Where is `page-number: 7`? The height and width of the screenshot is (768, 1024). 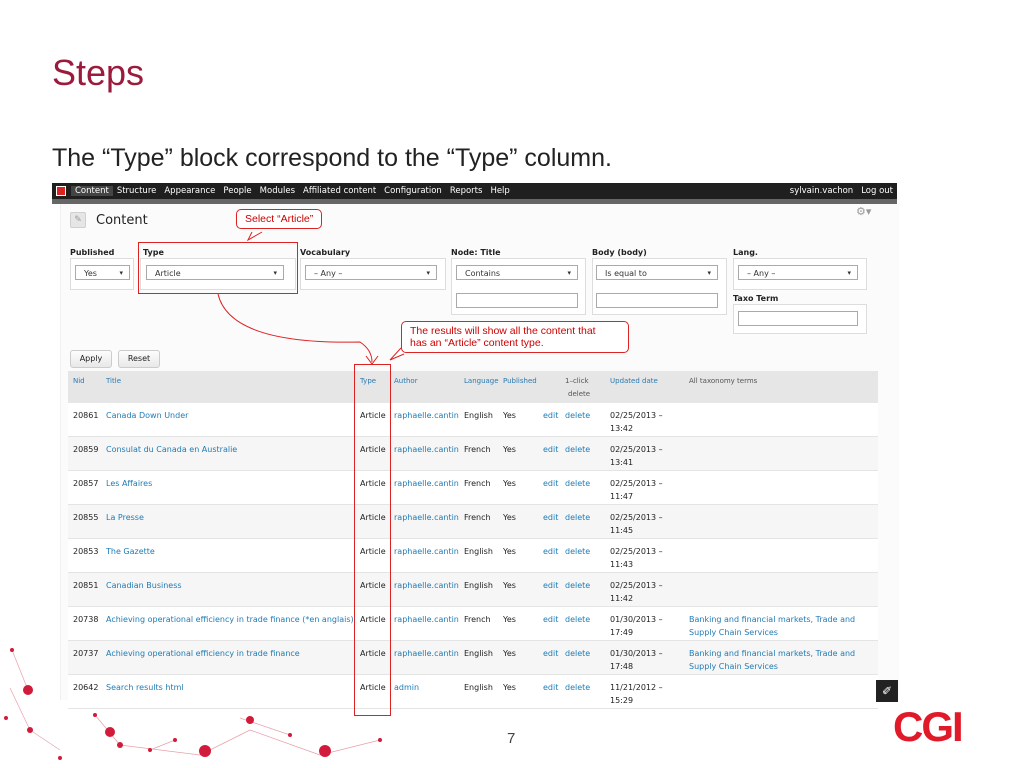 page-number: 7 is located at coordinates (511, 738).